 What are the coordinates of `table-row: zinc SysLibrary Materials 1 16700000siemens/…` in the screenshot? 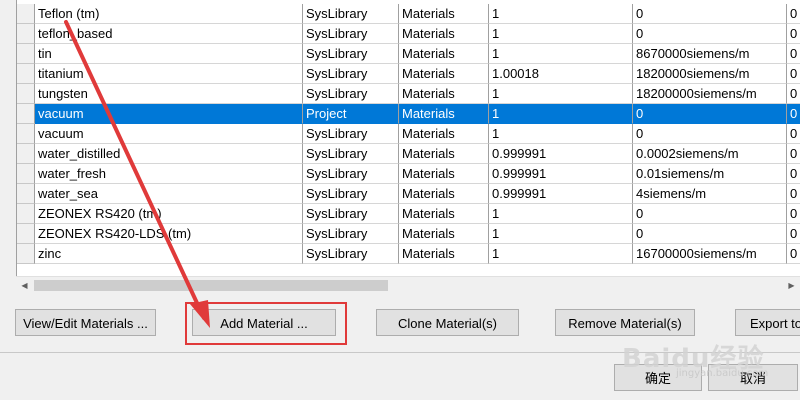 It's located at (408, 254).